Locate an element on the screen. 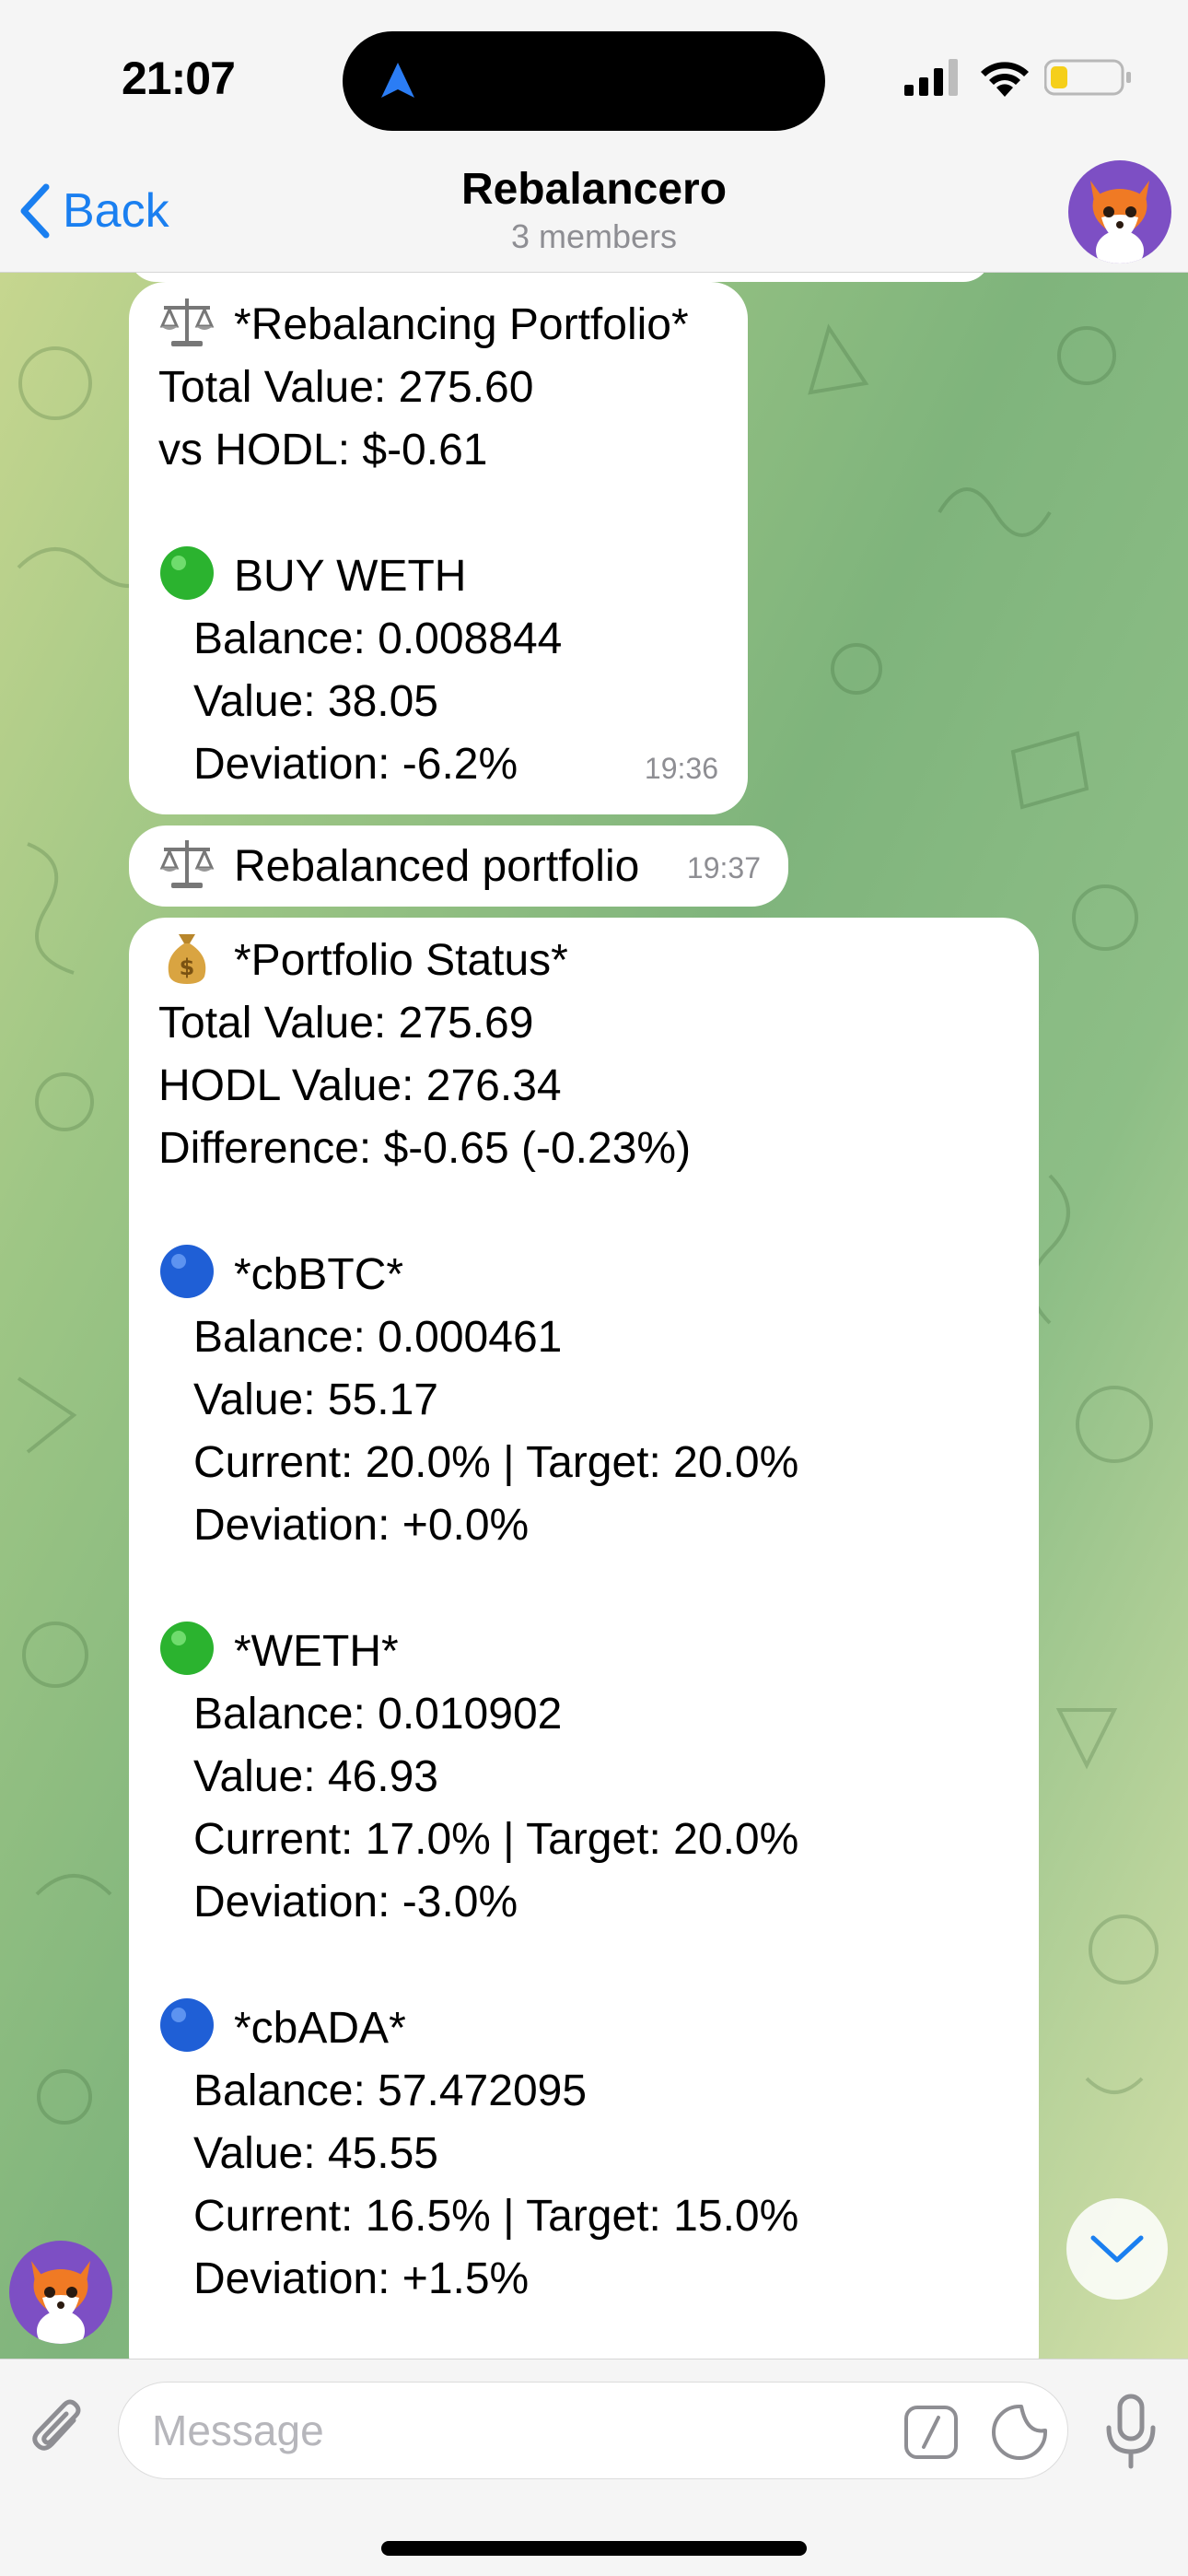  message-line: Difference: $-0.65 (-0.23%) is located at coordinates (425, 1148).